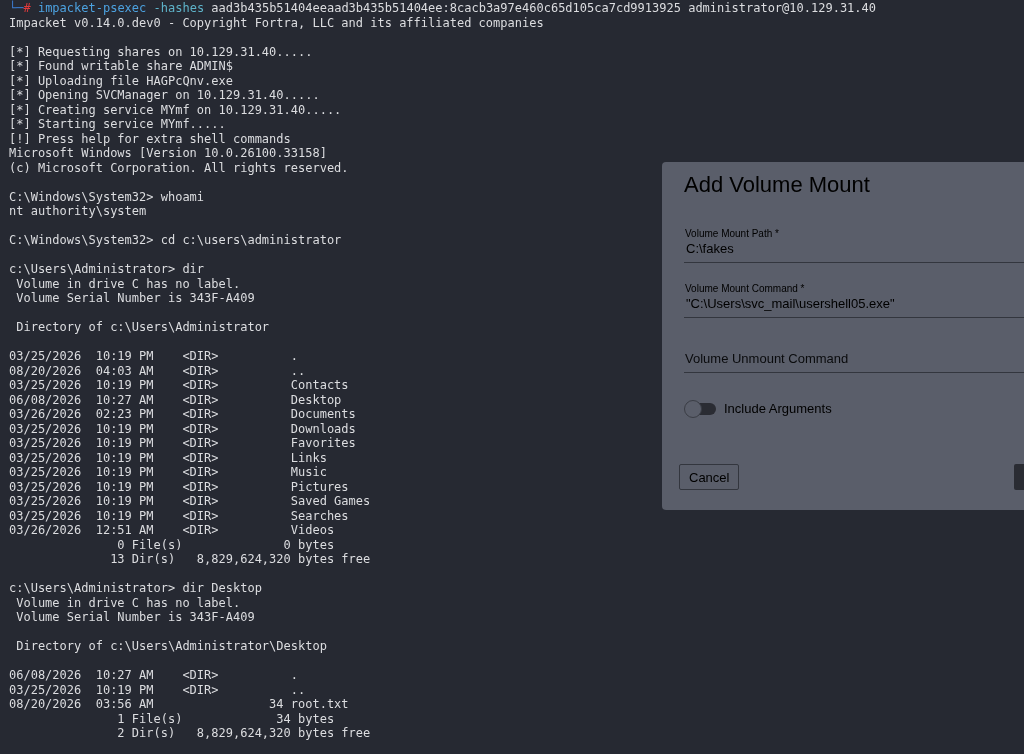  Describe the element at coordinates (121, 80) in the screenshot. I see `terminal-line: [*] Uploading file HAGPcQnv.exe` at that location.